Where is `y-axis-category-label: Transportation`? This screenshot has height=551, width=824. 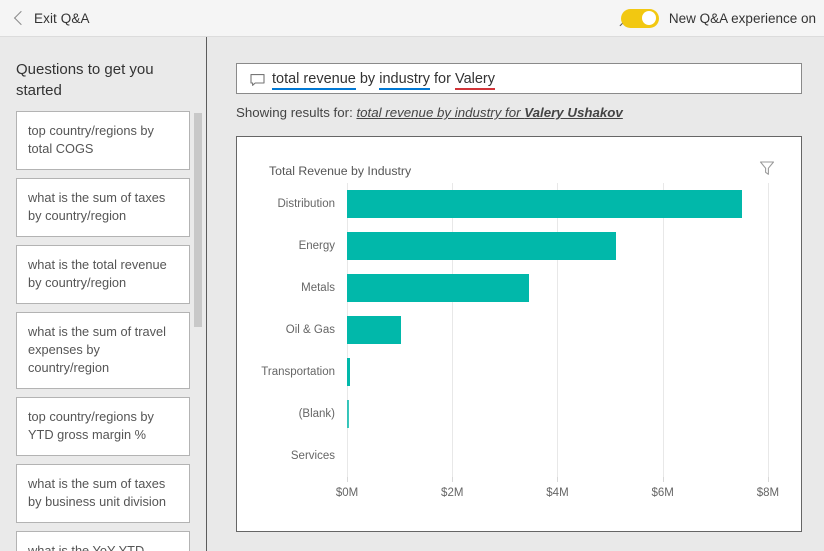 y-axis-category-label: Transportation is located at coordinates (298, 372).